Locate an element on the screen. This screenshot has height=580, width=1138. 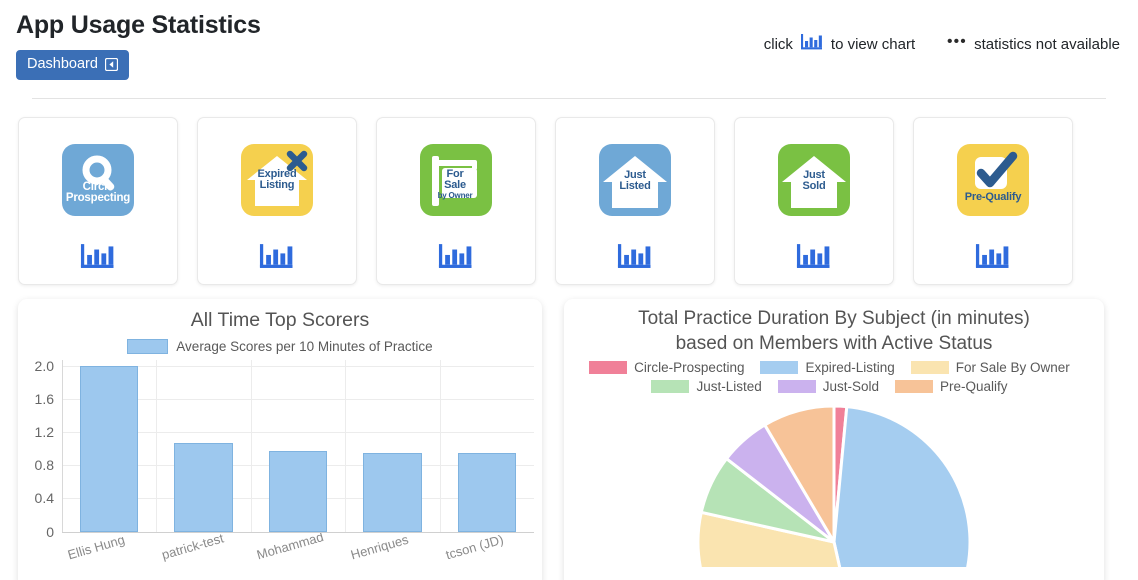
legend-item: Expired-Listing is located at coordinates (827, 367).